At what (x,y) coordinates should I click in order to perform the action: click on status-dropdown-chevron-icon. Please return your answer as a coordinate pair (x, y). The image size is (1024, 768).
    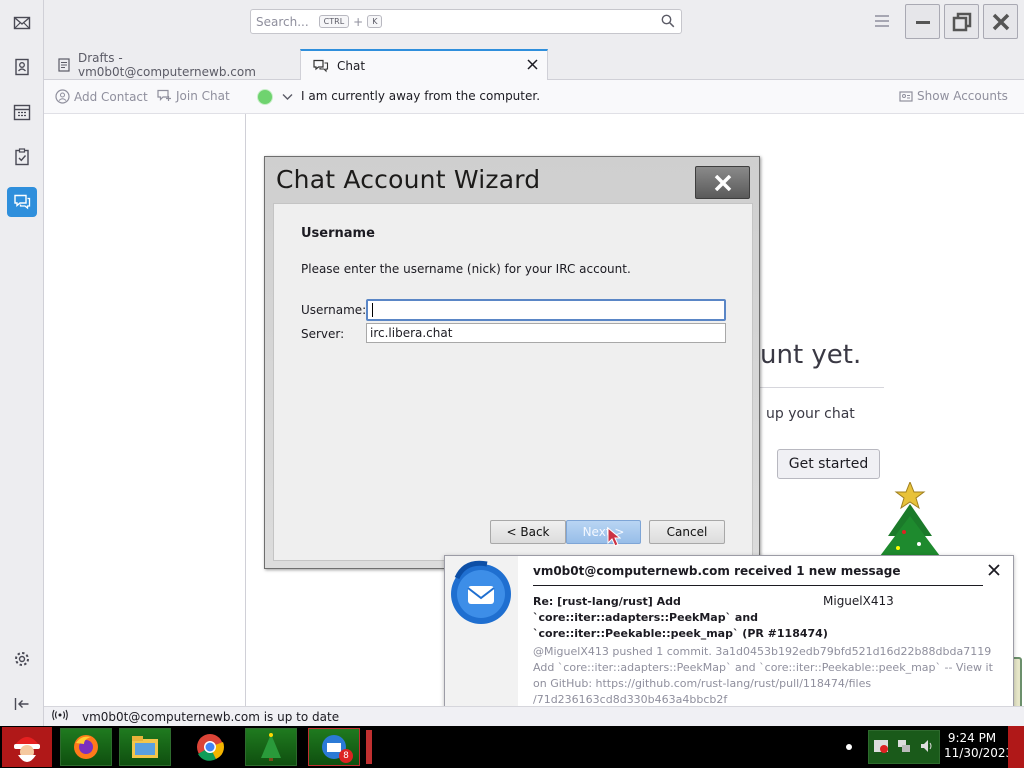
    Looking at the image, I should click on (287, 97).